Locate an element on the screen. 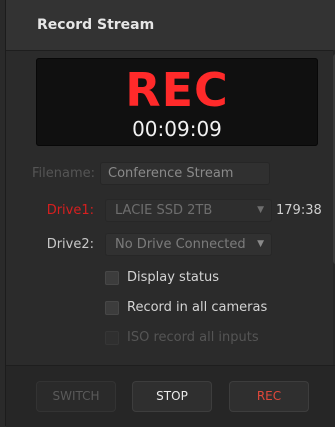 Image resolution: width=335 pixels, height=427 pixels. drive1-remaining-time: 179:38 is located at coordinates (299, 210).